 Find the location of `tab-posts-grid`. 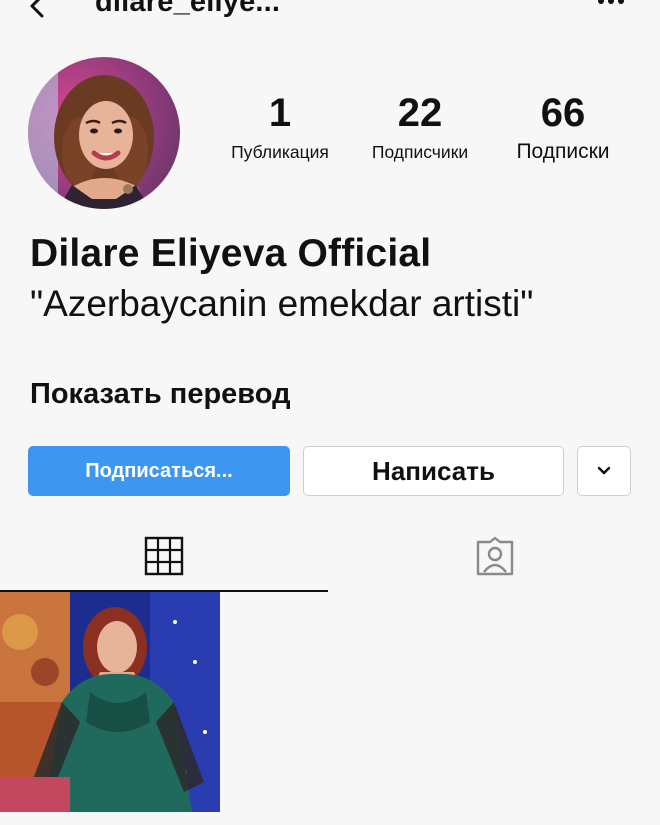

tab-posts-grid is located at coordinates (164, 556).